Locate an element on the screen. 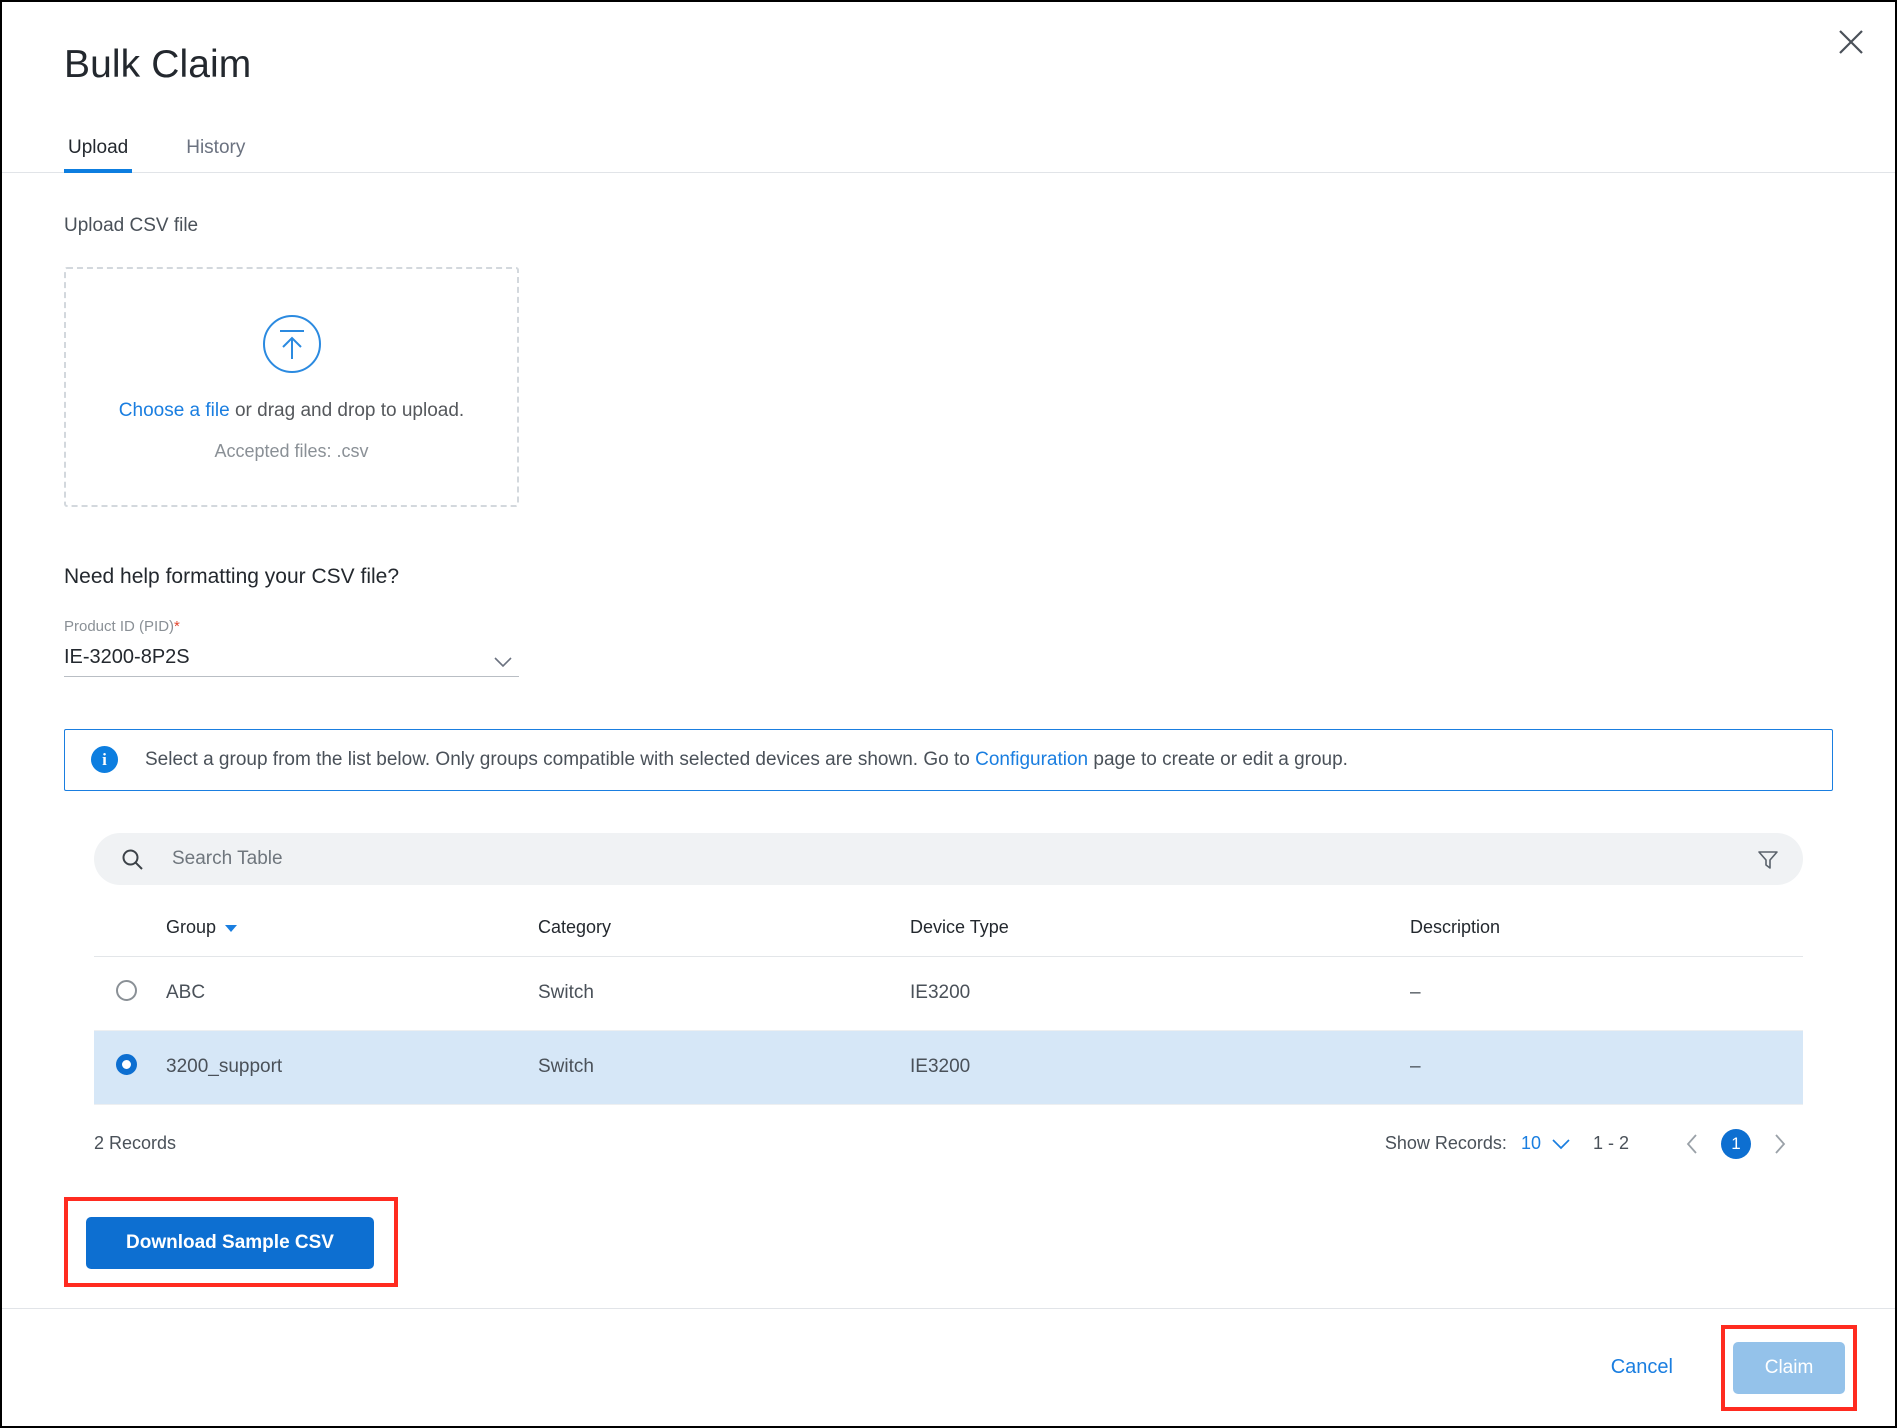 The height and width of the screenshot is (1428, 1897). column-group: Group is located at coordinates (352, 929).